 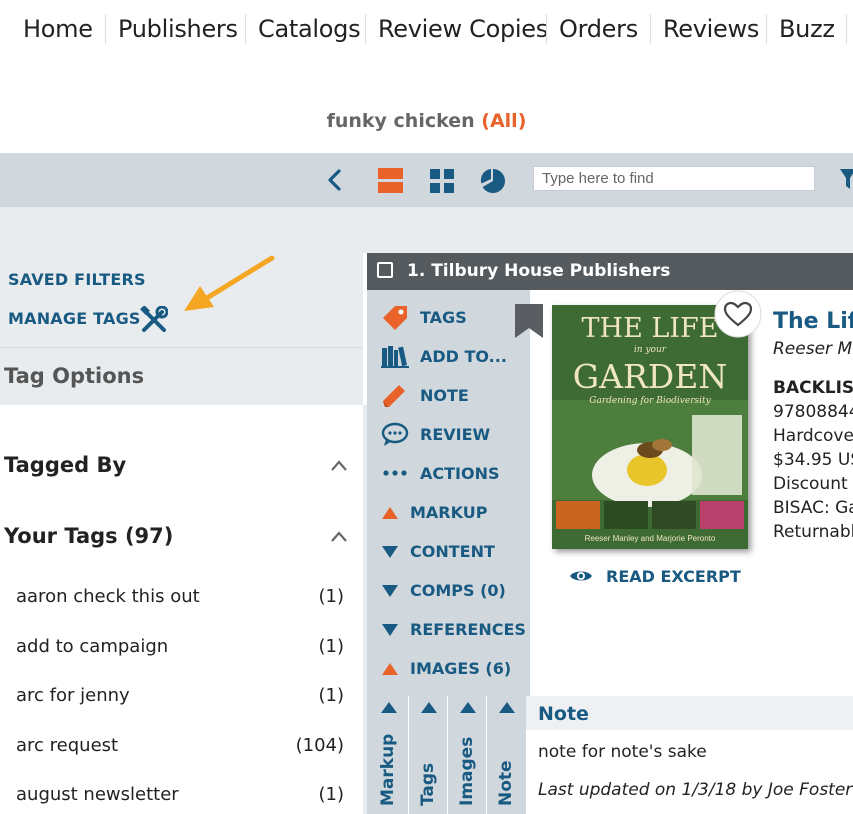 What do you see at coordinates (461, 668) in the screenshot?
I see `images-toggle-label: IMAGES (6)` at bounding box center [461, 668].